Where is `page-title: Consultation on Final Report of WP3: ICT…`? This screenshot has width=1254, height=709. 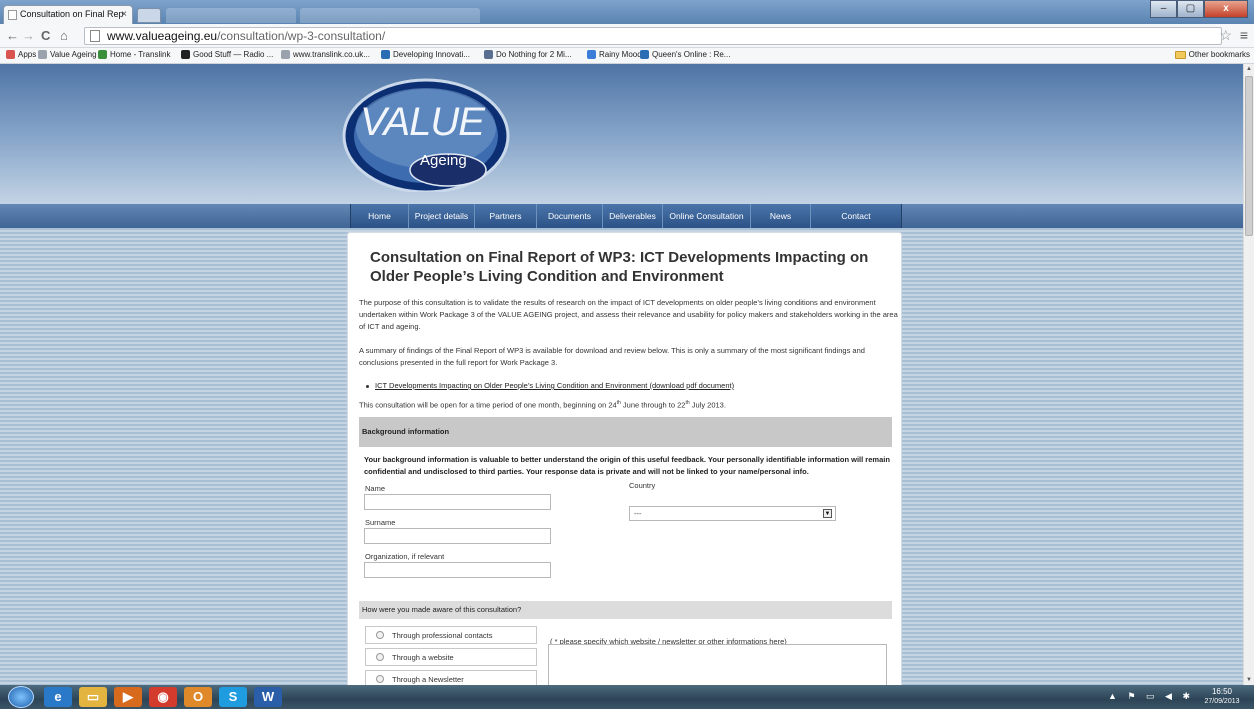
page-title: Consultation on Final Report of WP3: ICT… is located at coordinates (619, 267).